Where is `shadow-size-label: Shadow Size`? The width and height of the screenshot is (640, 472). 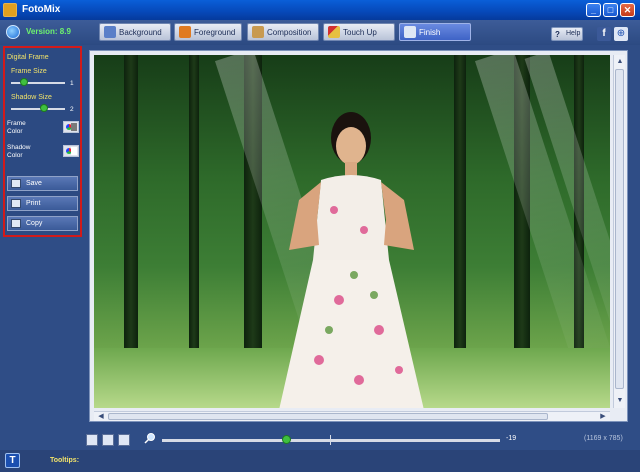 shadow-size-label: Shadow Size is located at coordinates (31, 97).